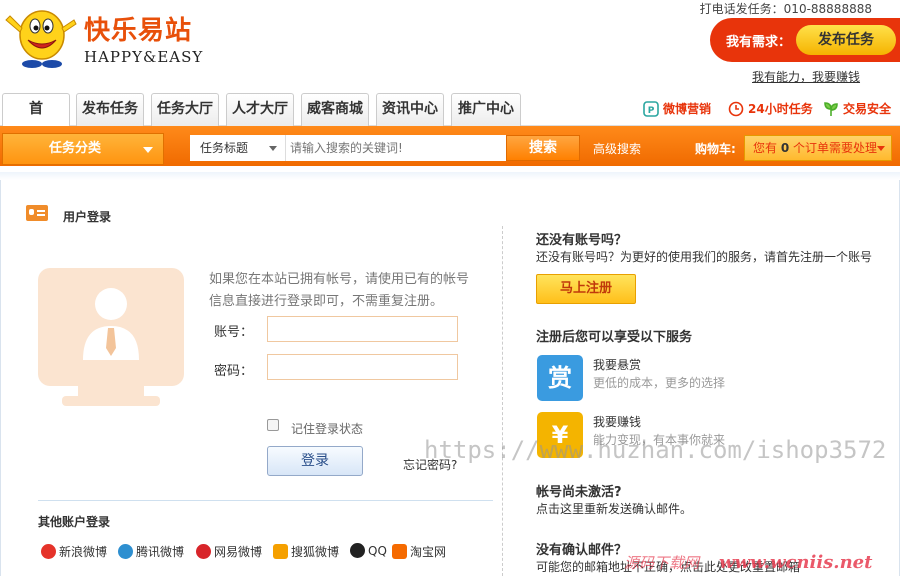 The height and width of the screenshot is (576, 900). I want to click on divider, so click(265, 500).